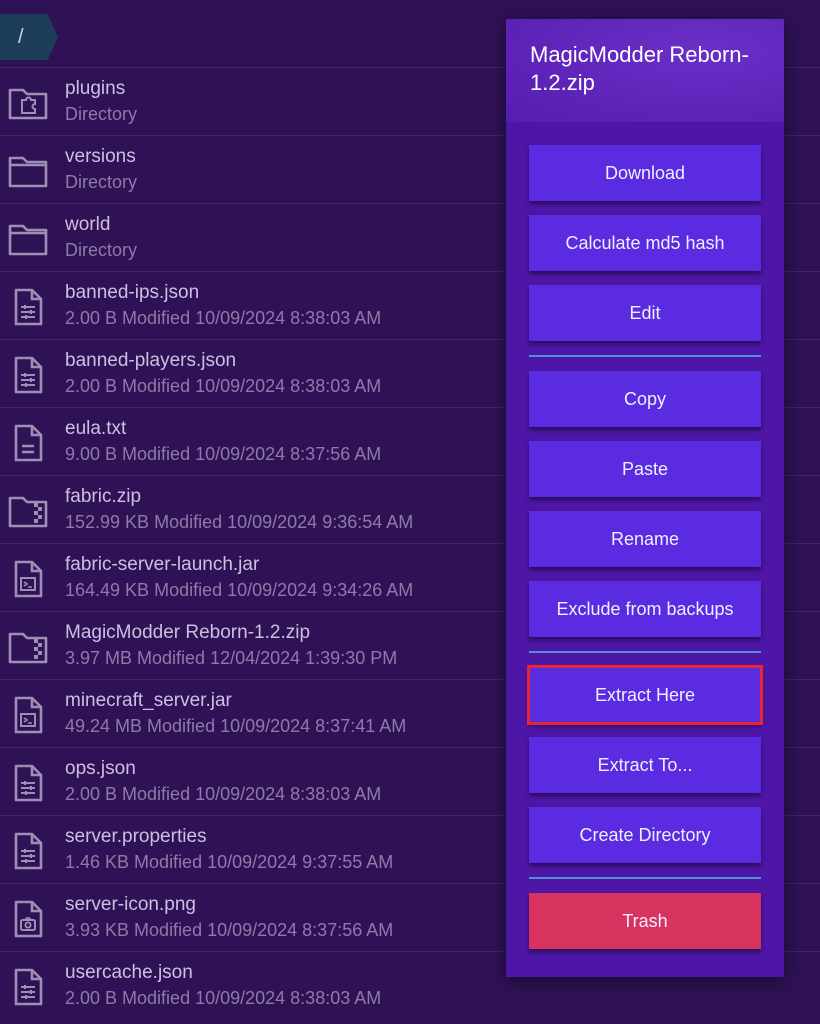 Image resolution: width=820 pixels, height=1024 pixels. What do you see at coordinates (28, 443) in the screenshot?
I see `text-file-icon` at bounding box center [28, 443].